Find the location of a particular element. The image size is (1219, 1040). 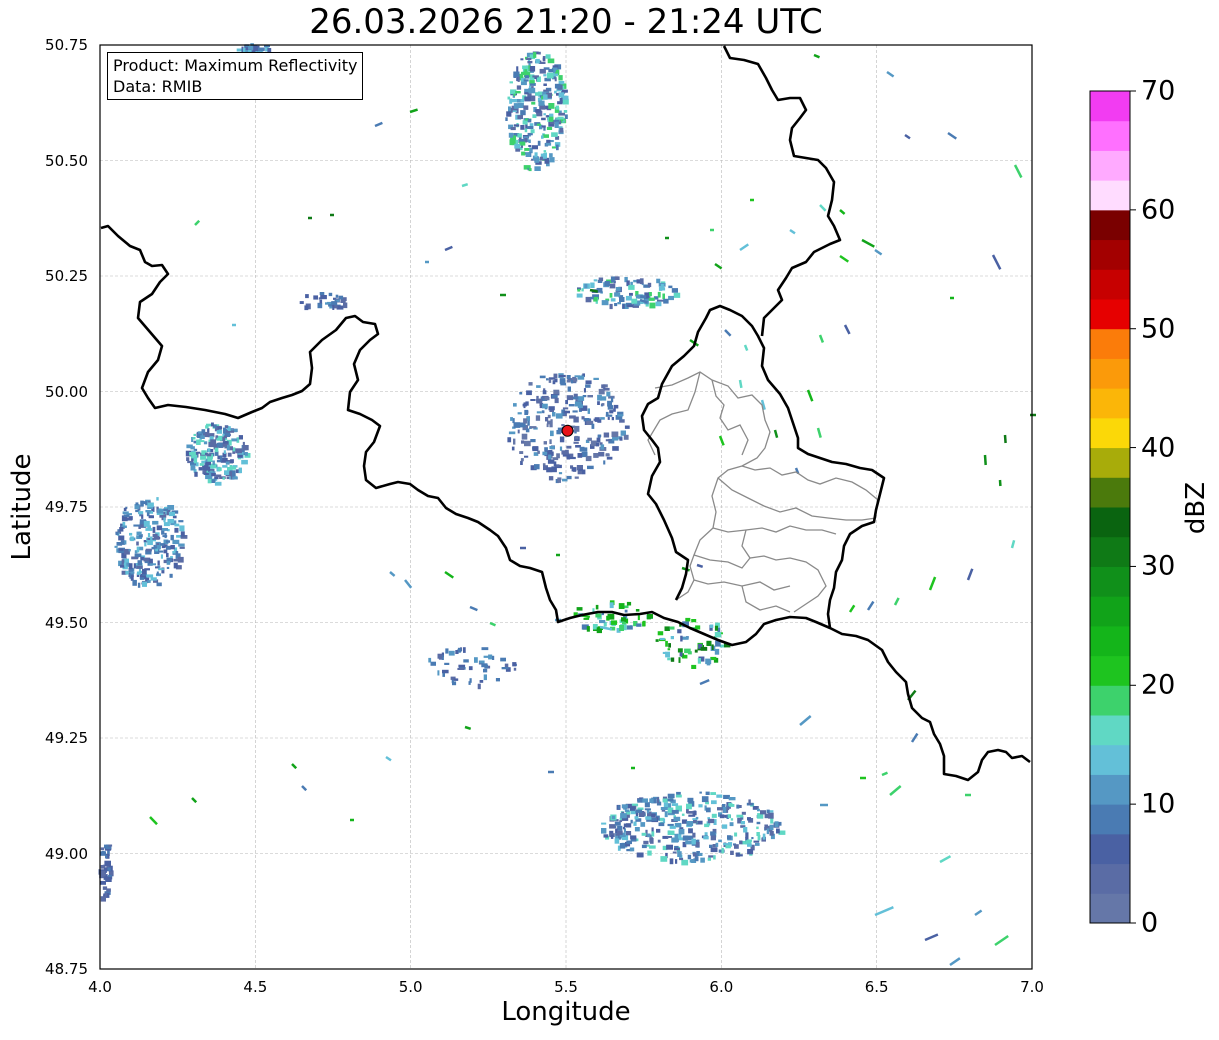

x-tick-label: 6.5 is located at coordinates (876, 987).